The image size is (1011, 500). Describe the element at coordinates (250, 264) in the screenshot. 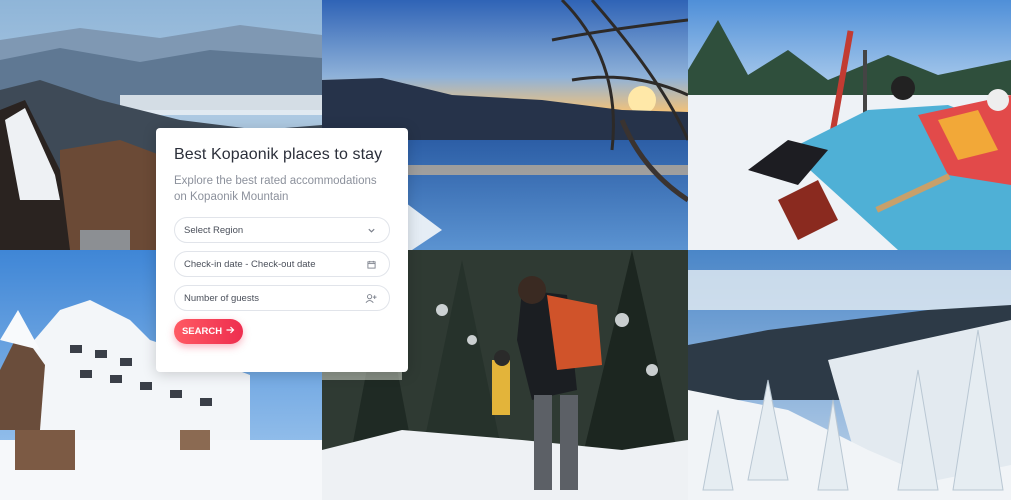

I see `dates-field-placeholder: Check-in date - Check-out date` at that location.